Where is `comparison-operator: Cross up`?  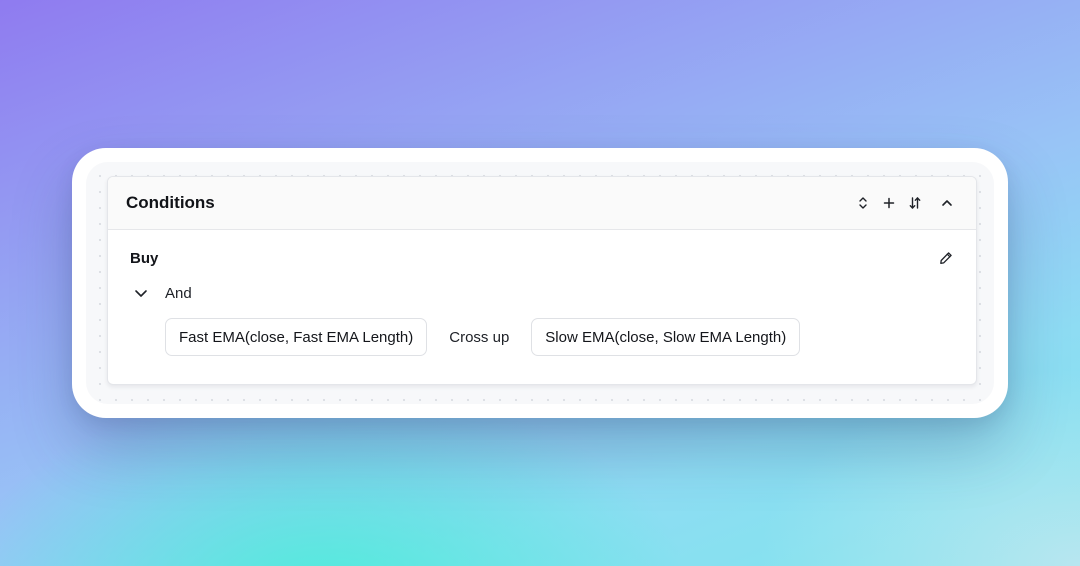
comparison-operator: Cross up is located at coordinates (479, 337).